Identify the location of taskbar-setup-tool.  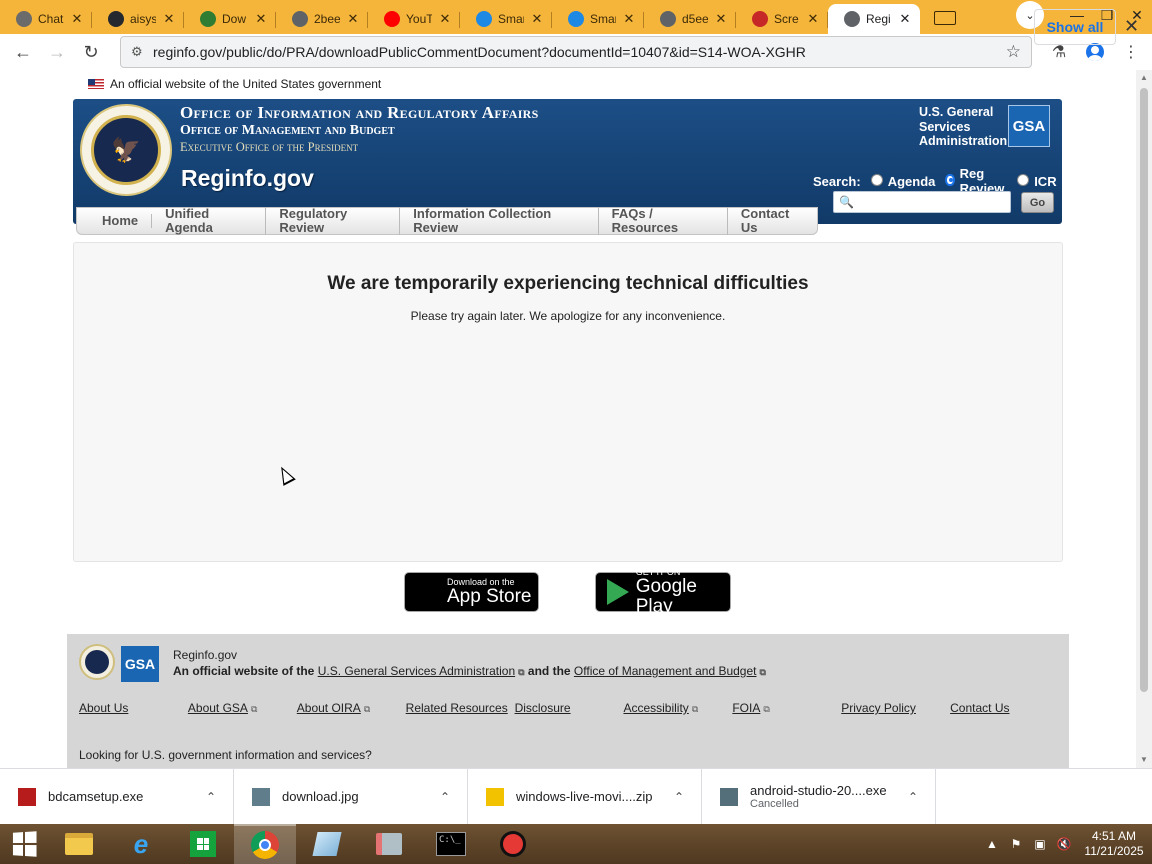
(389, 844).